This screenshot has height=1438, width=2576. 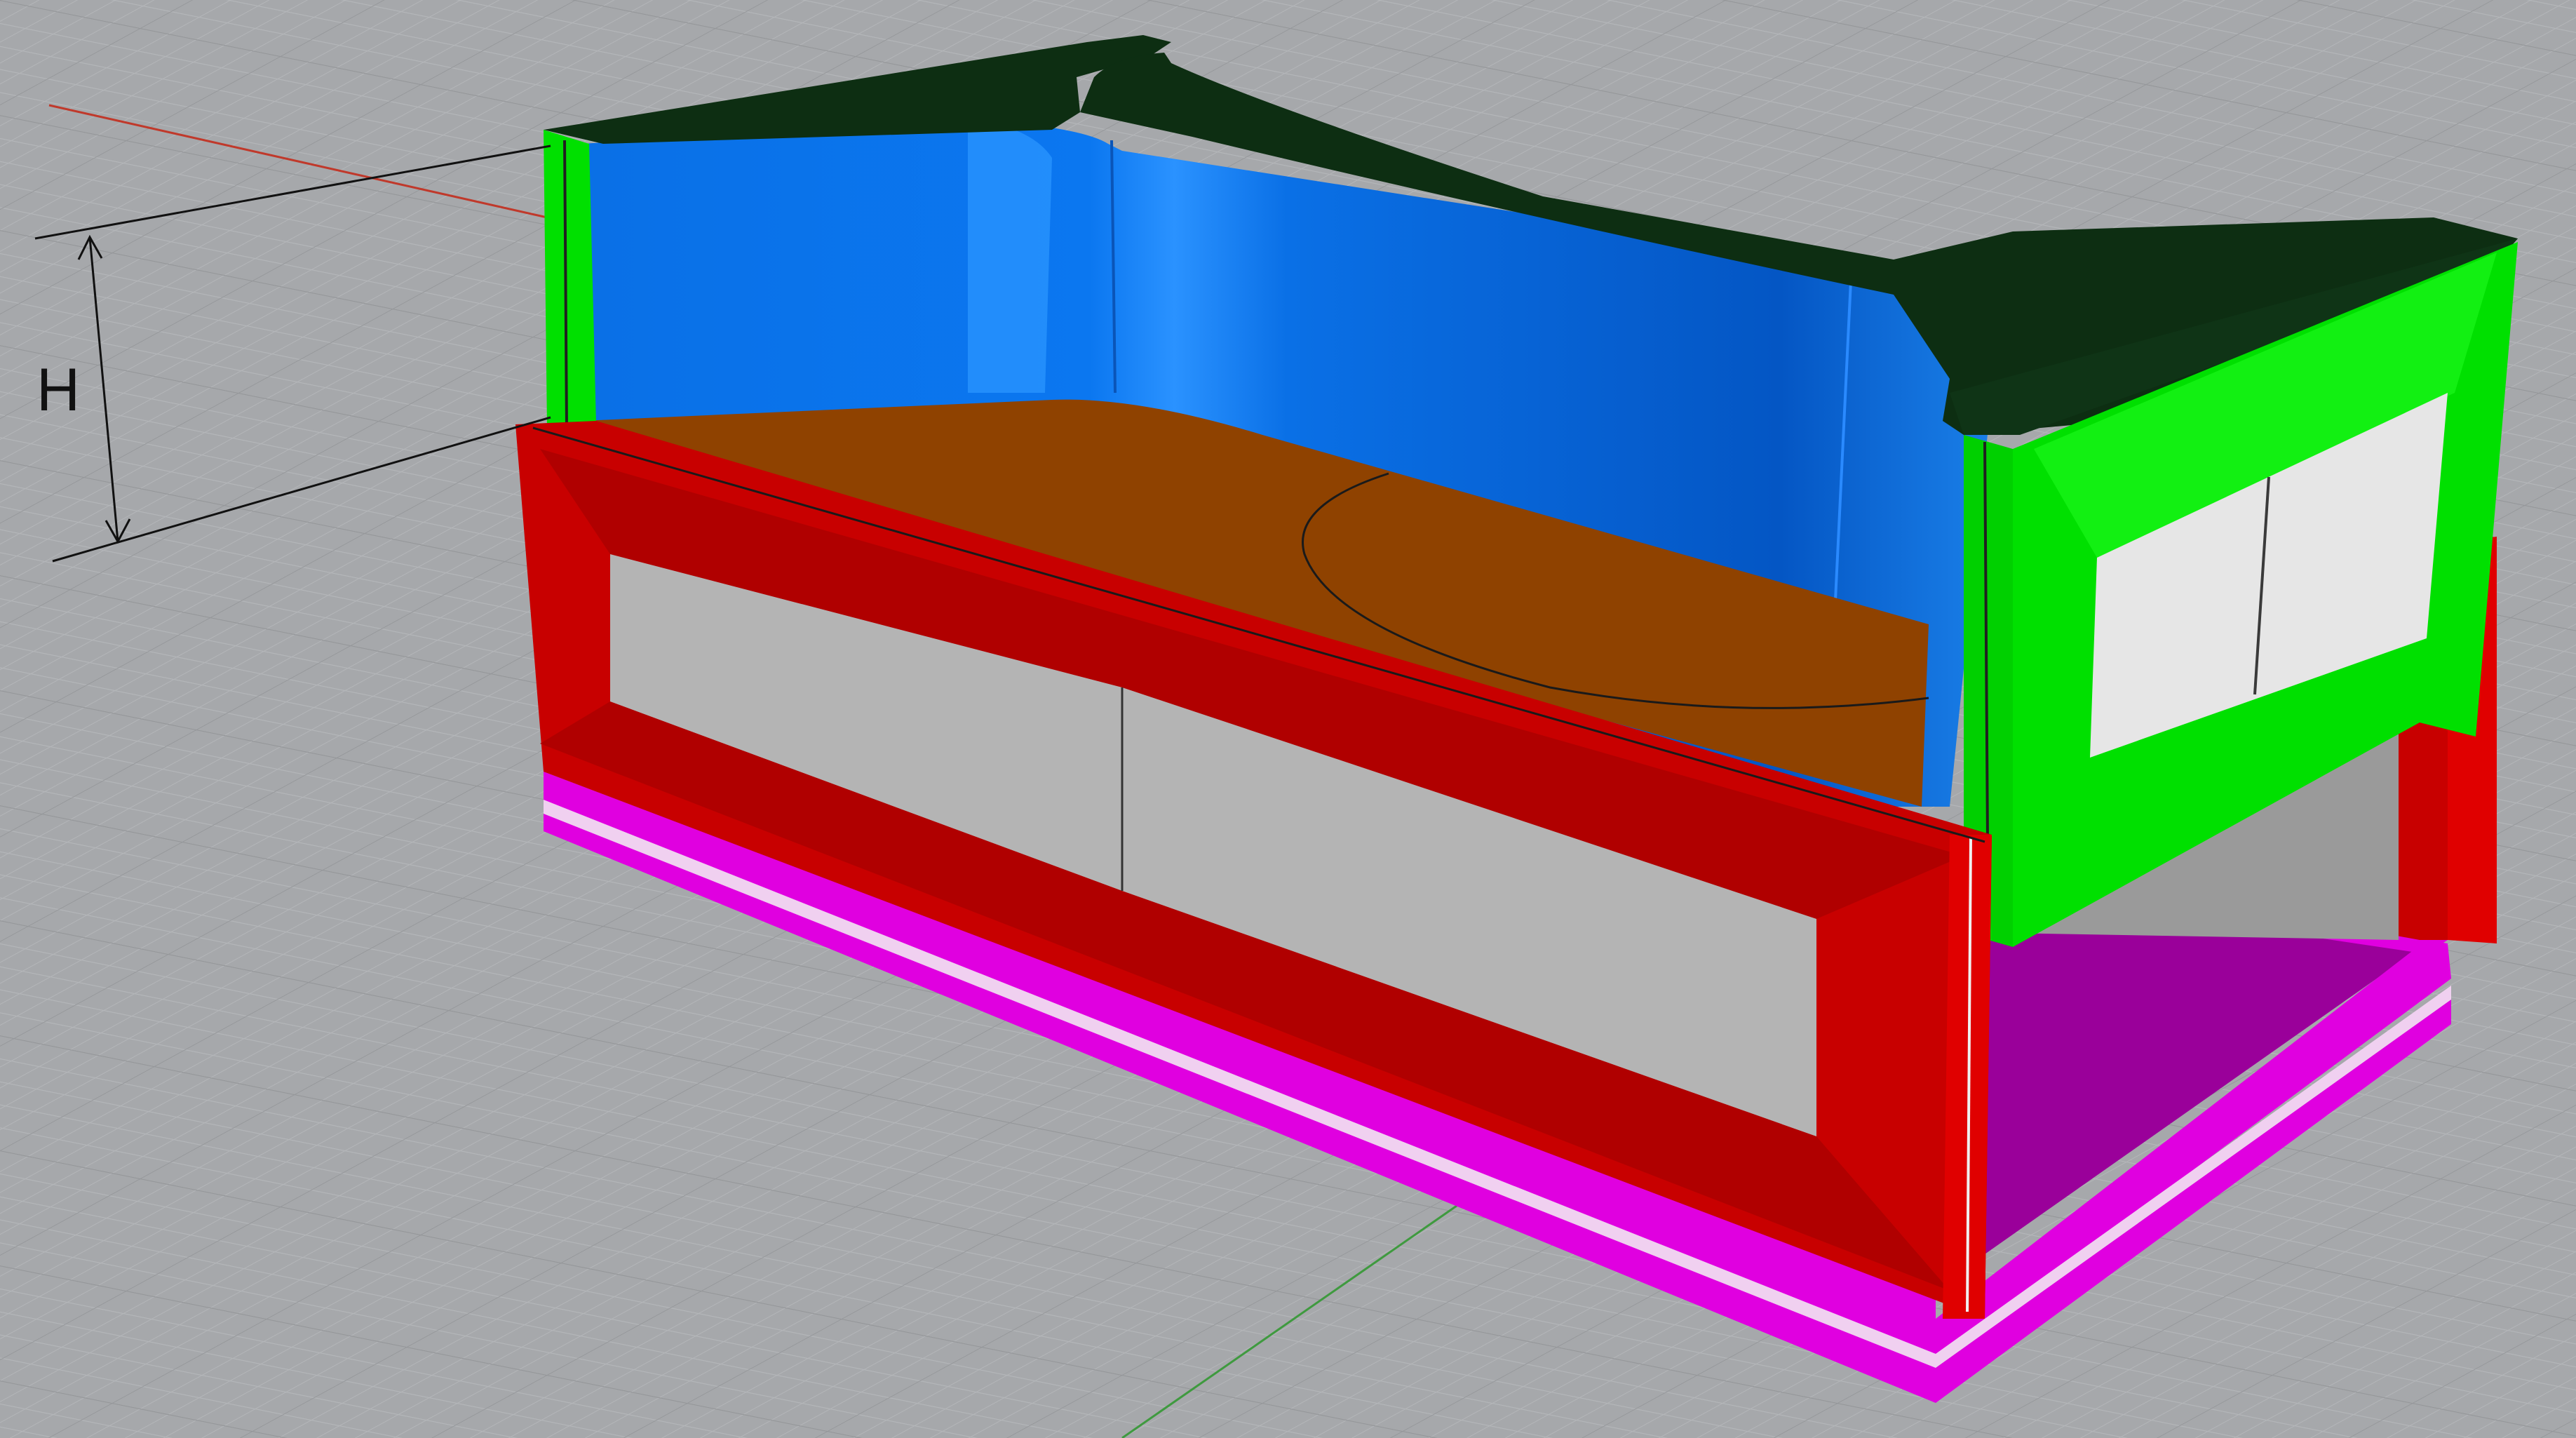 I want to click on back-wall-curve-highlight, so click(x=1010, y=256).